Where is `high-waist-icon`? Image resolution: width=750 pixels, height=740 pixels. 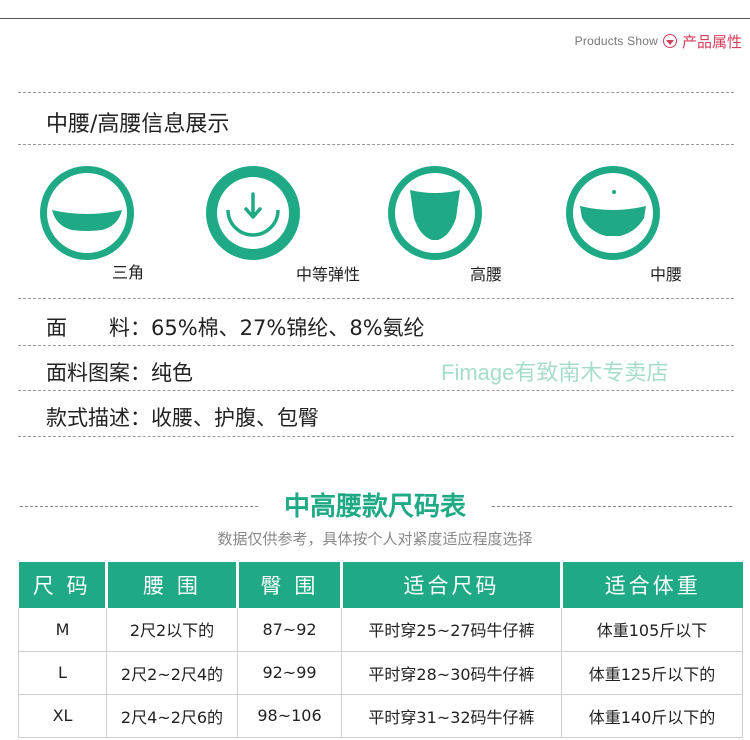 high-waist-icon is located at coordinates (435, 213).